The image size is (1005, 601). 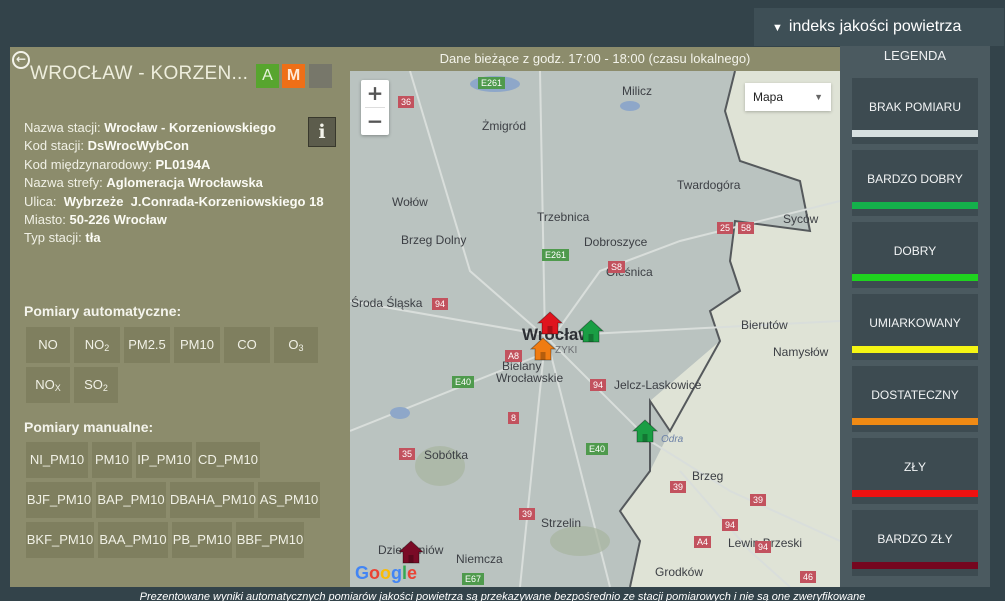 I want to click on automatic-measurement-chip: NOX, so click(x=48, y=385).